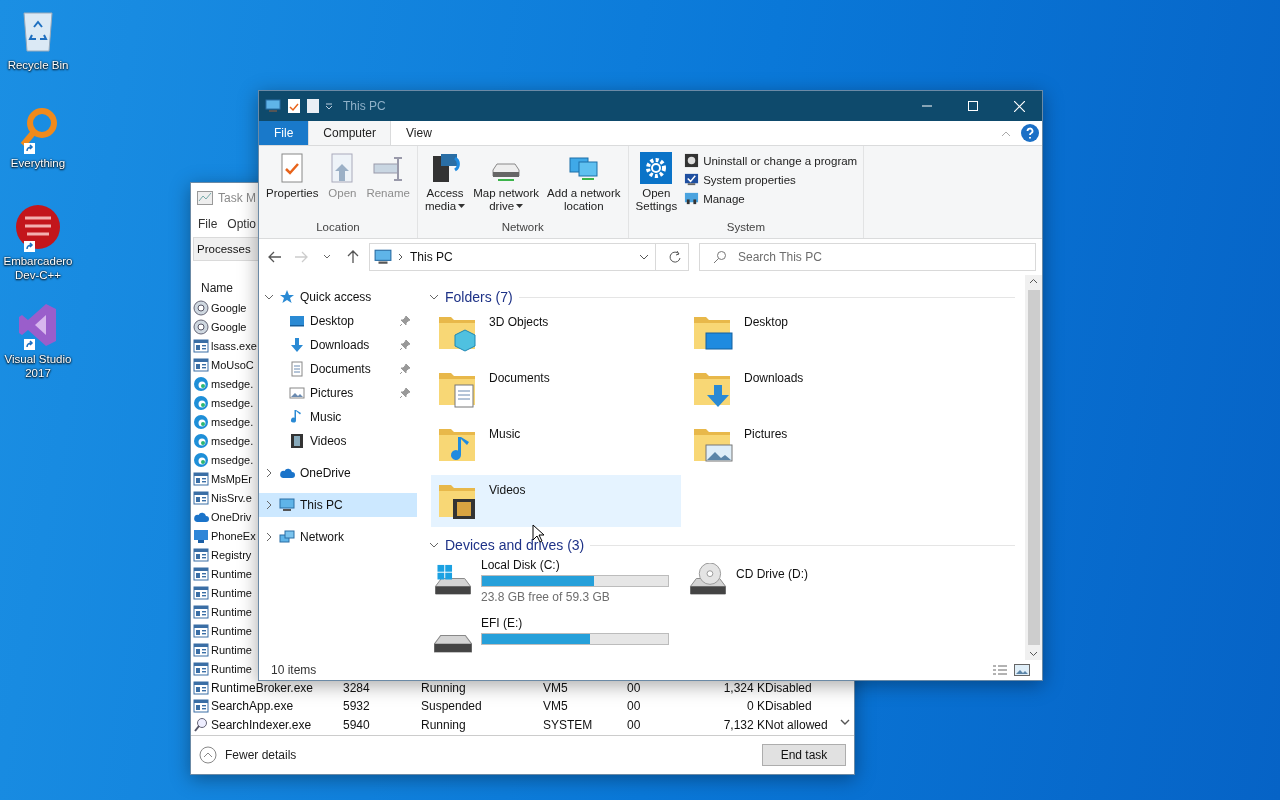  Describe the element at coordinates (771, 179) in the screenshot. I see `ribbon-link-button: System properties` at that location.